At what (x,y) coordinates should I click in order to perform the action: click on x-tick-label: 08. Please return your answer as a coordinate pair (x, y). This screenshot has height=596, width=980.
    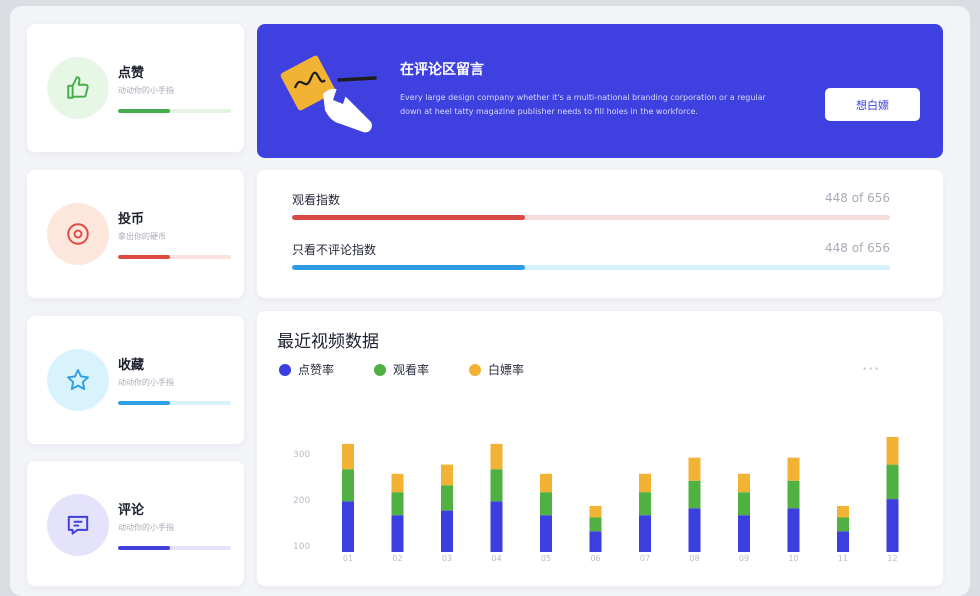
    Looking at the image, I should click on (694, 558).